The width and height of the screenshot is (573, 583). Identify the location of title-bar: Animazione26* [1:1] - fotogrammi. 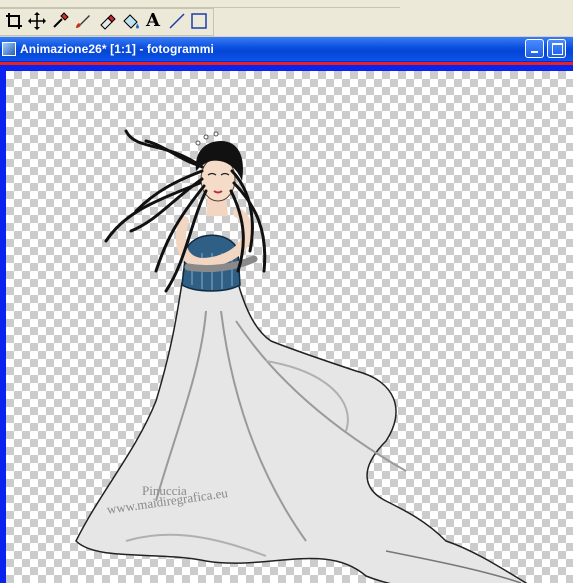
(286, 49).